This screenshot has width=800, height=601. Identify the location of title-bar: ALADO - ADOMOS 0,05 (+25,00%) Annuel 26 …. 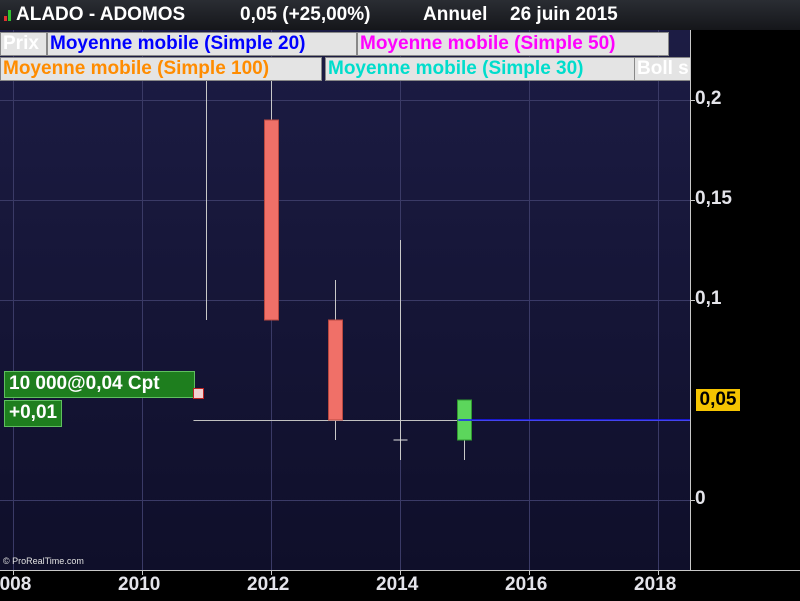
(400, 15).